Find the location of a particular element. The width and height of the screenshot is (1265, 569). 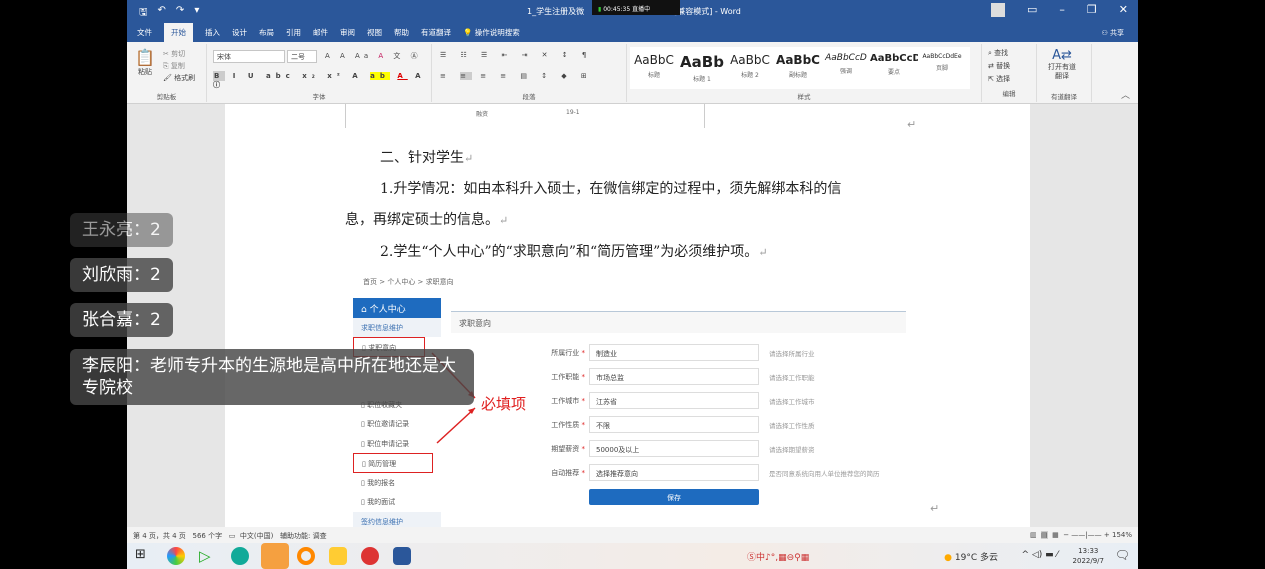

redo-icon: ↷ is located at coordinates (180, 13).